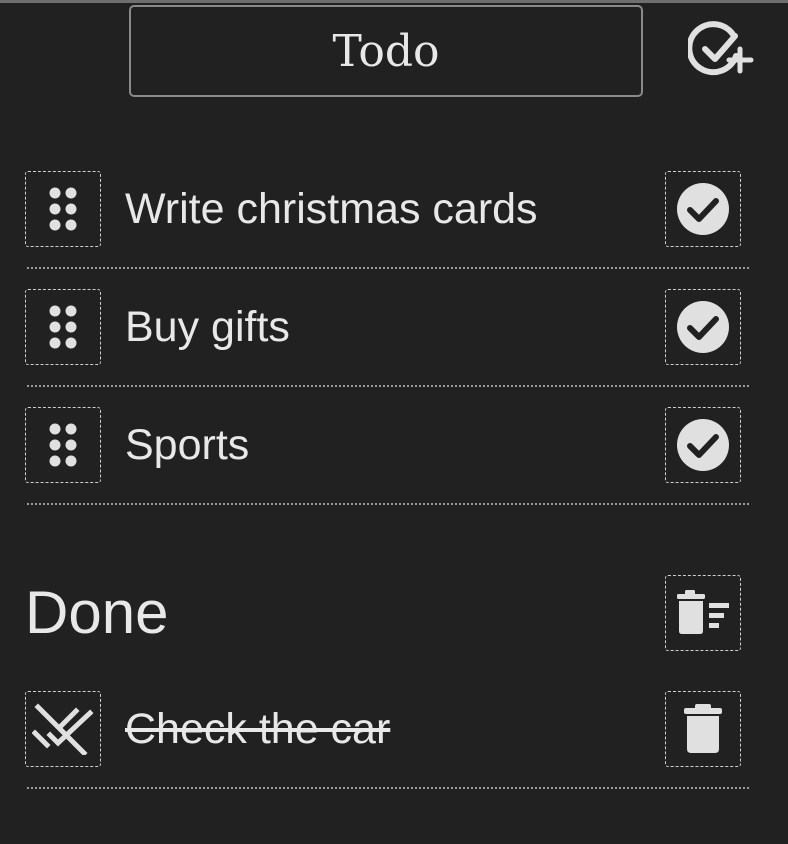 The width and height of the screenshot is (788, 844). I want to click on add-todo-button, so click(720, 49).